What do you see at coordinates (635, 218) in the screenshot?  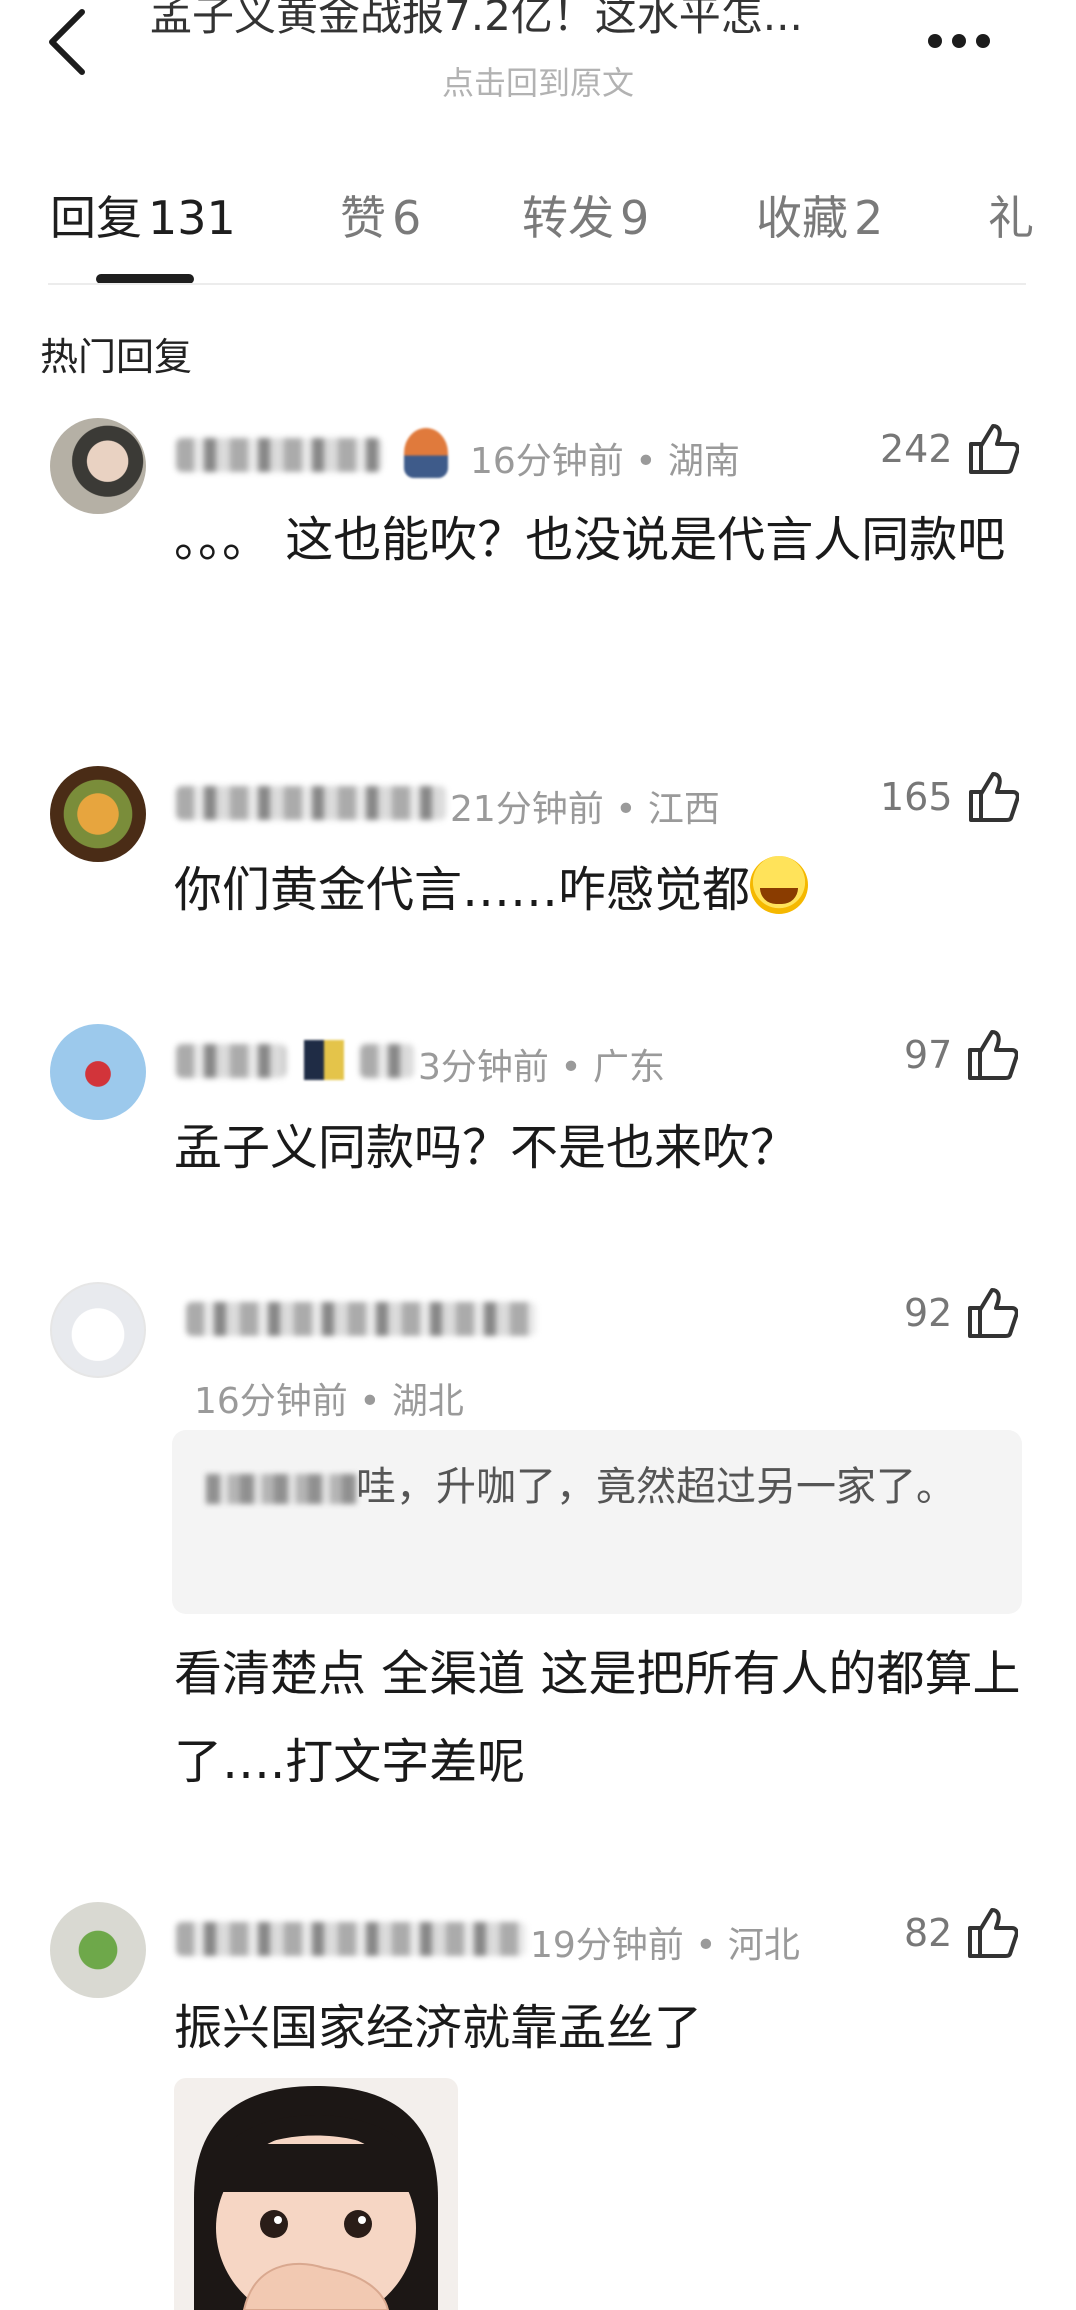 I see `tab-count: 9` at bounding box center [635, 218].